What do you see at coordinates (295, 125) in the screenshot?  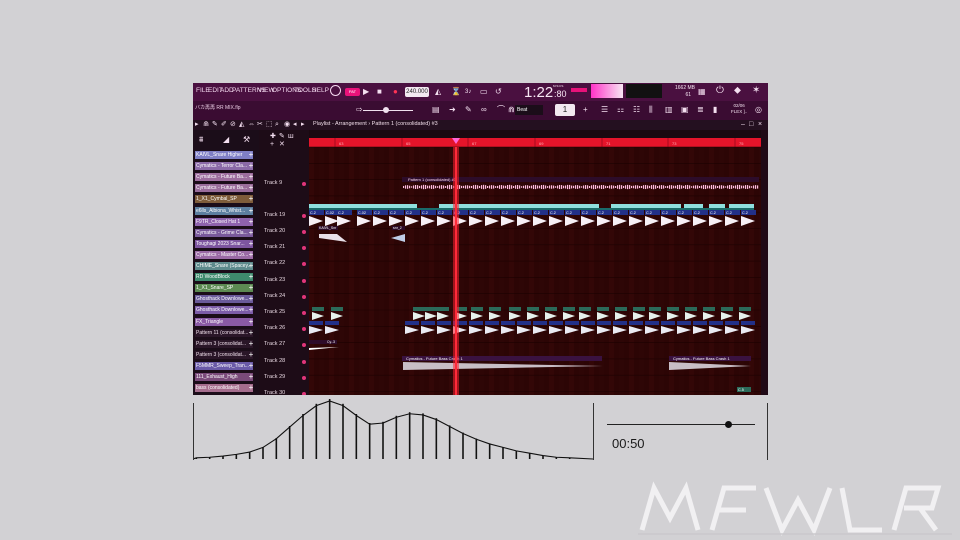 I see `nav-left-icon: ◂` at bounding box center [295, 125].